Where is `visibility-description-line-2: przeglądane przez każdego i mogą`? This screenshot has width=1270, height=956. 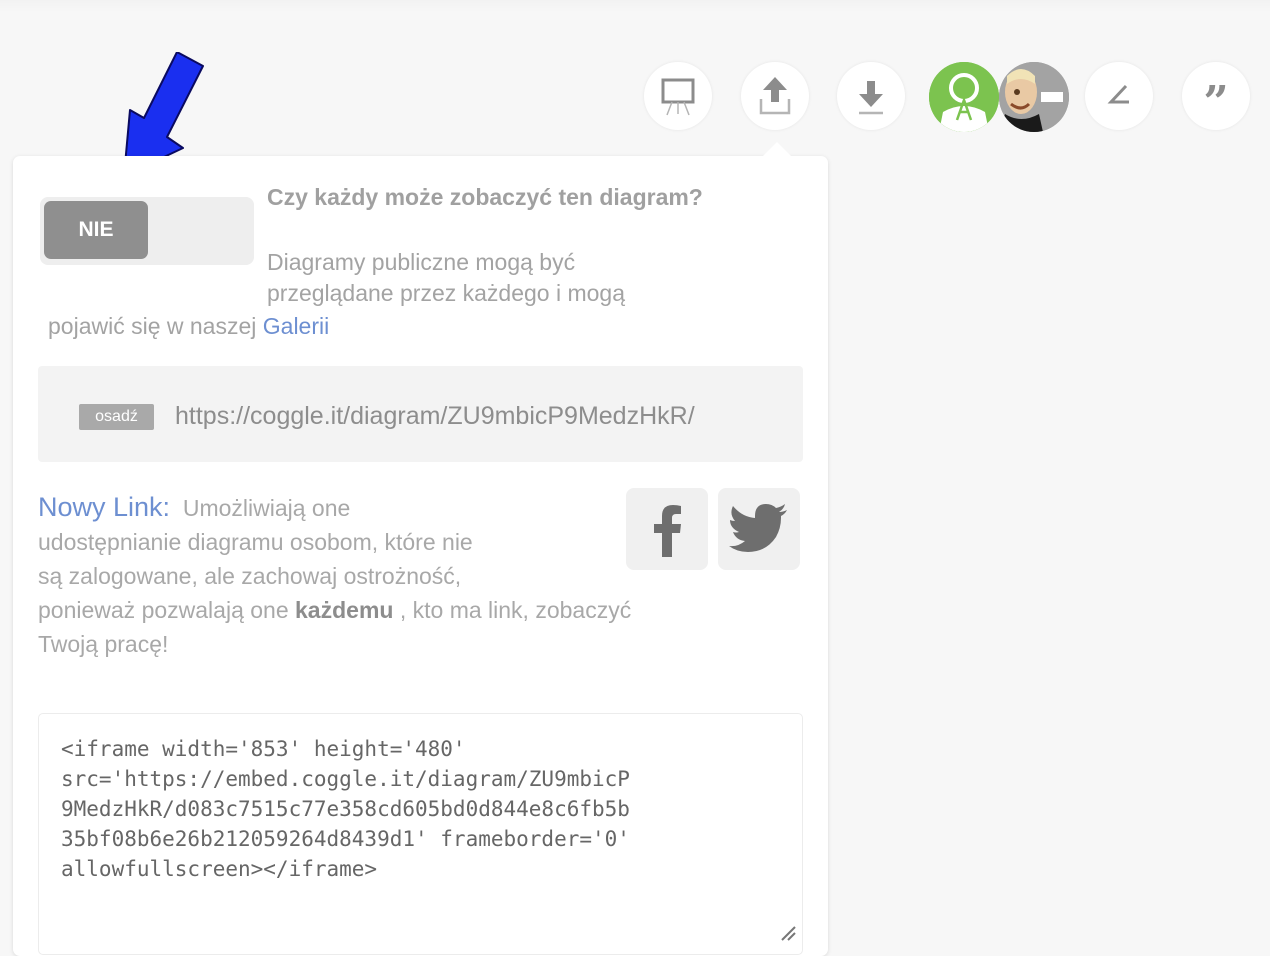
visibility-description-line-2: przeglądane przez każdego i mogą is located at coordinates (446, 293).